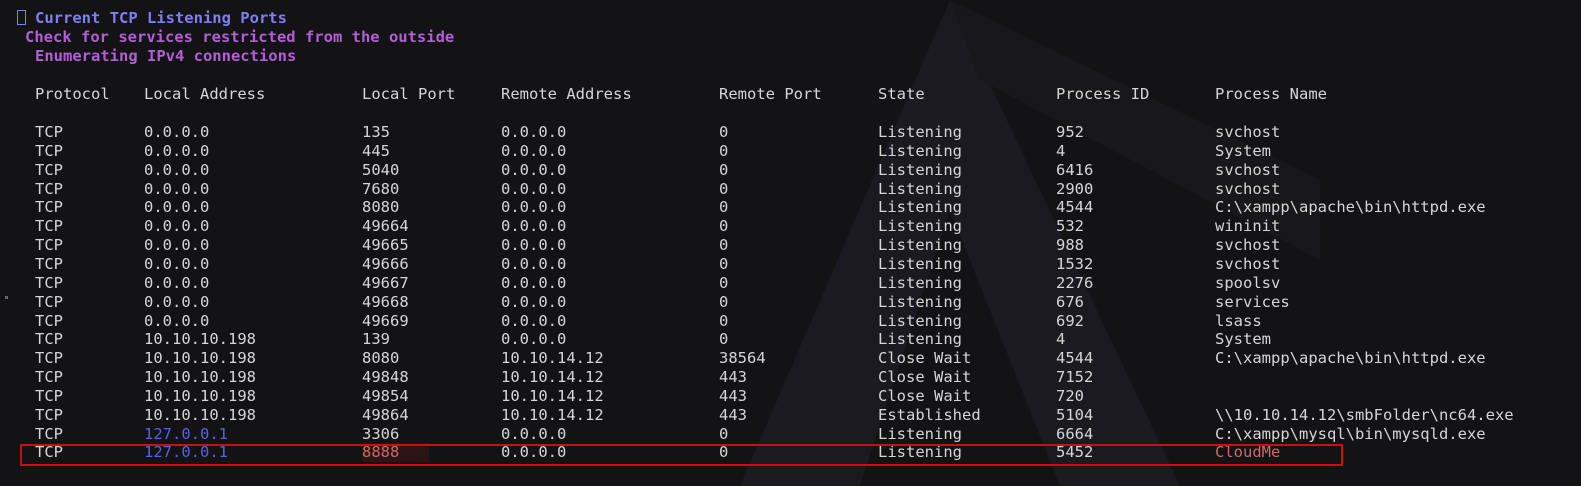 Image resolution: width=1581 pixels, height=486 pixels. Describe the element at coordinates (1271, 94) in the screenshot. I see `header-process-name: Process Name` at that location.